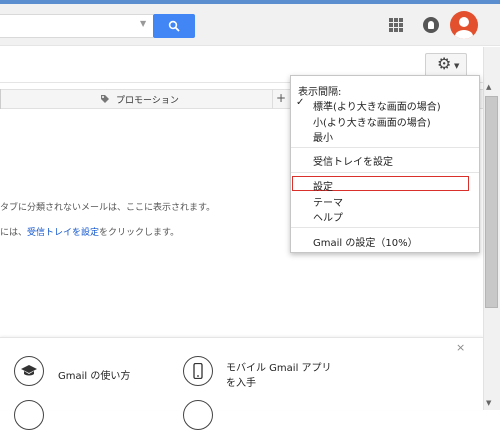 The width and height of the screenshot is (500, 430). What do you see at coordinates (377, 105) in the screenshot?
I see `density-option-comfortable: 標準(より大きな画面の場合)` at bounding box center [377, 105].